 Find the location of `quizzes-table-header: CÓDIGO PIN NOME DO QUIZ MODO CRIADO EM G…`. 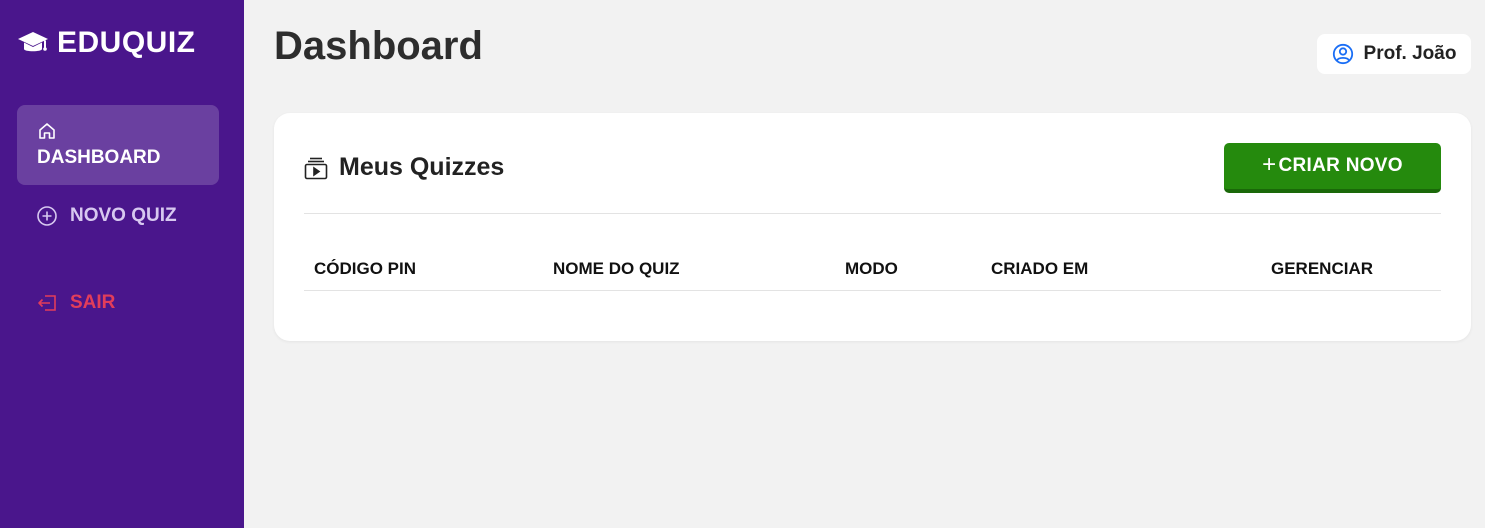

quizzes-table-header: CÓDIGO PIN NOME DO QUIZ MODO CRIADO EM G… is located at coordinates (872, 271).